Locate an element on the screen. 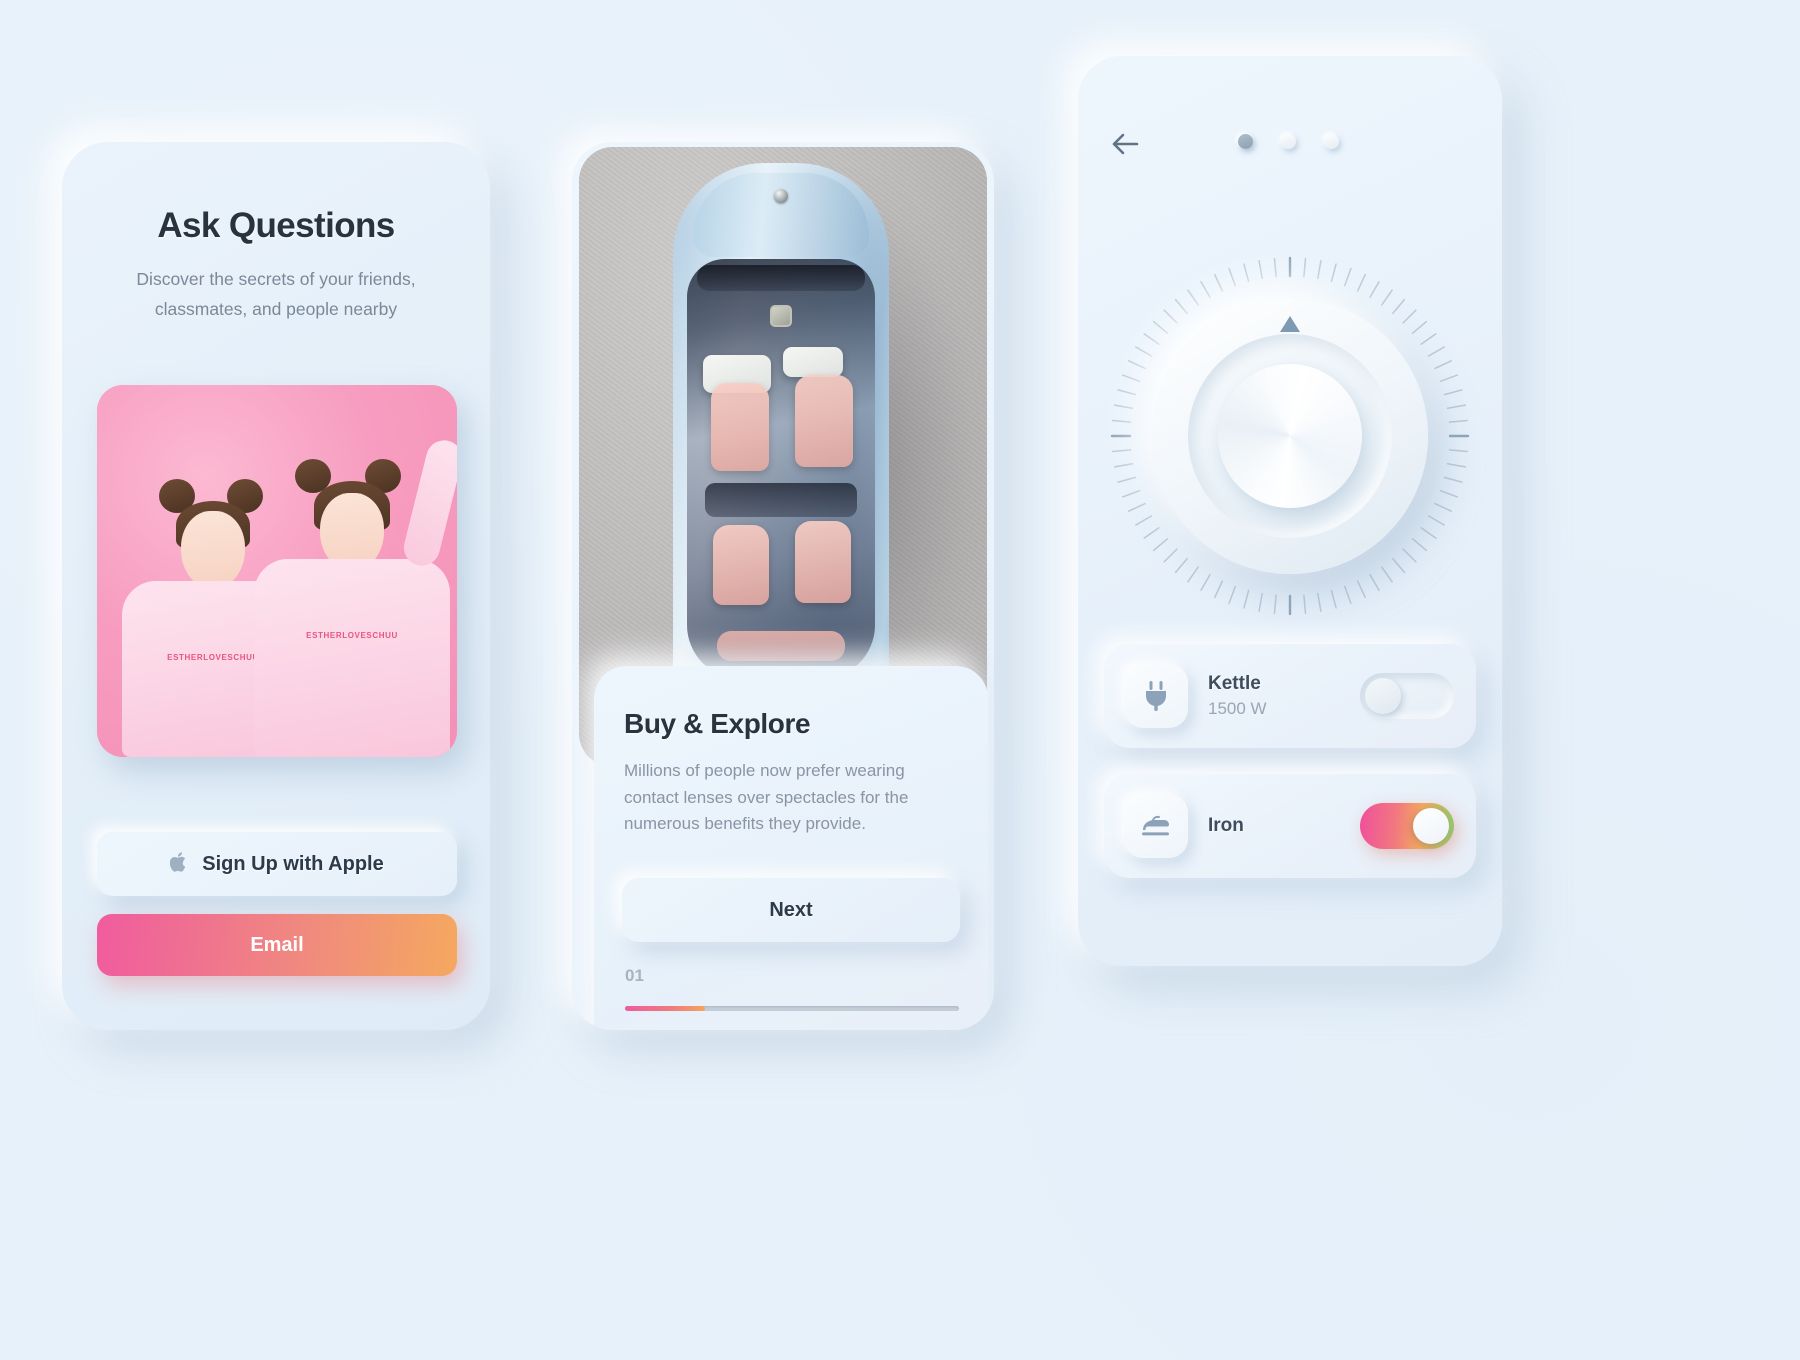  email-button-label: Email is located at coordinates (277, 944).